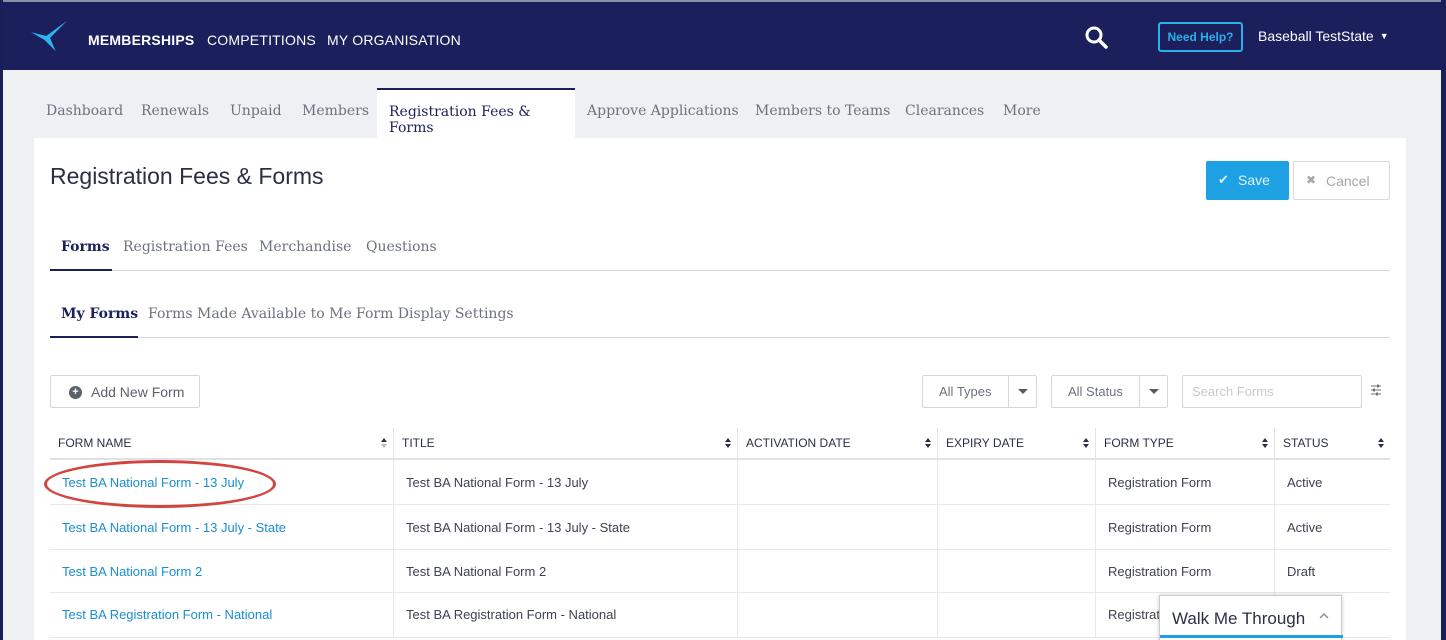 This screenshot has width=1446, height=640. I want to click on tab-registration-fees-forms: Registration Fees & Forms, so click(476, 113).